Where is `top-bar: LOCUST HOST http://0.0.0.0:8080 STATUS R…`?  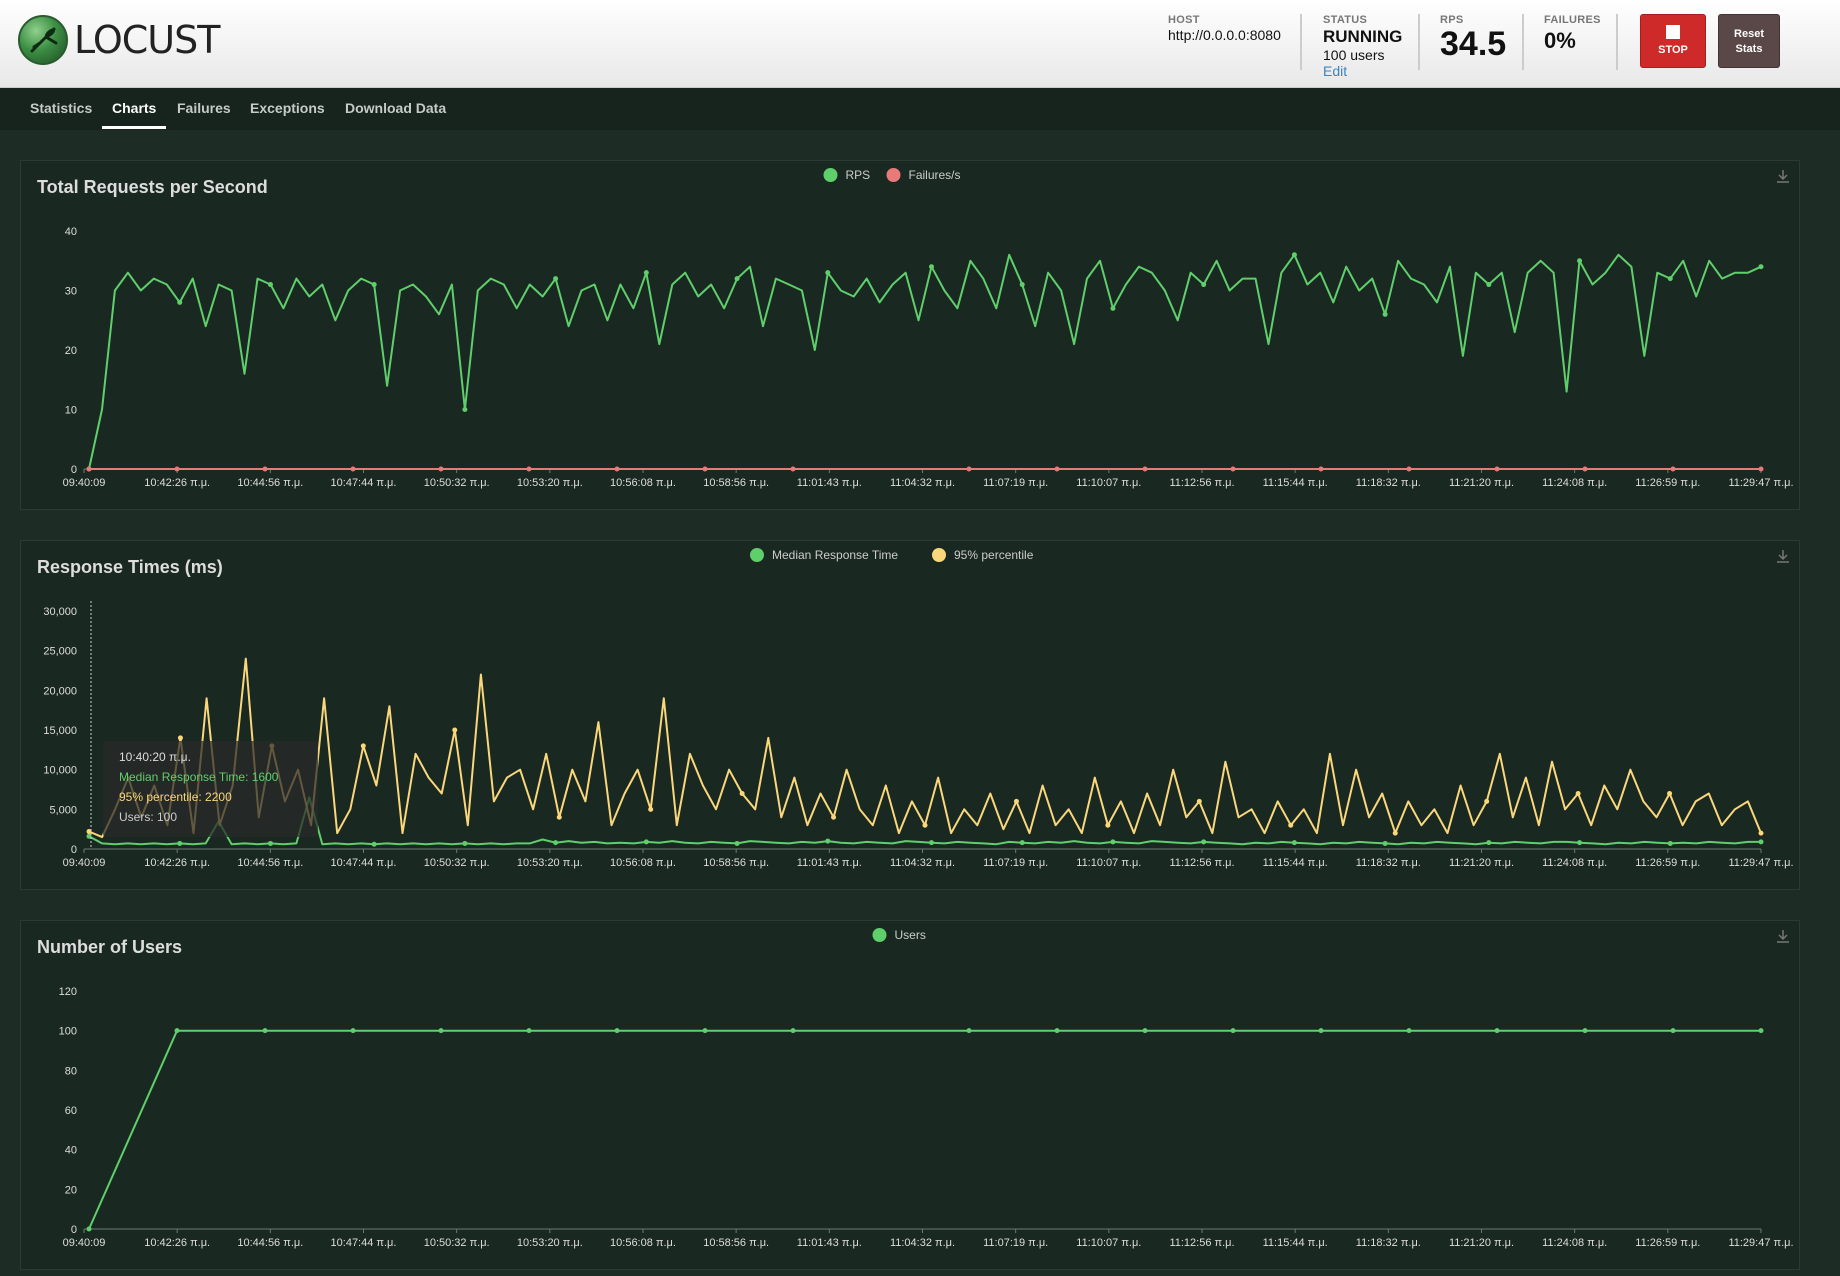
top-bar: LOCUST HOST http://0.0.0.0:8080 STATUS R… is located at coordinates (920, 44).